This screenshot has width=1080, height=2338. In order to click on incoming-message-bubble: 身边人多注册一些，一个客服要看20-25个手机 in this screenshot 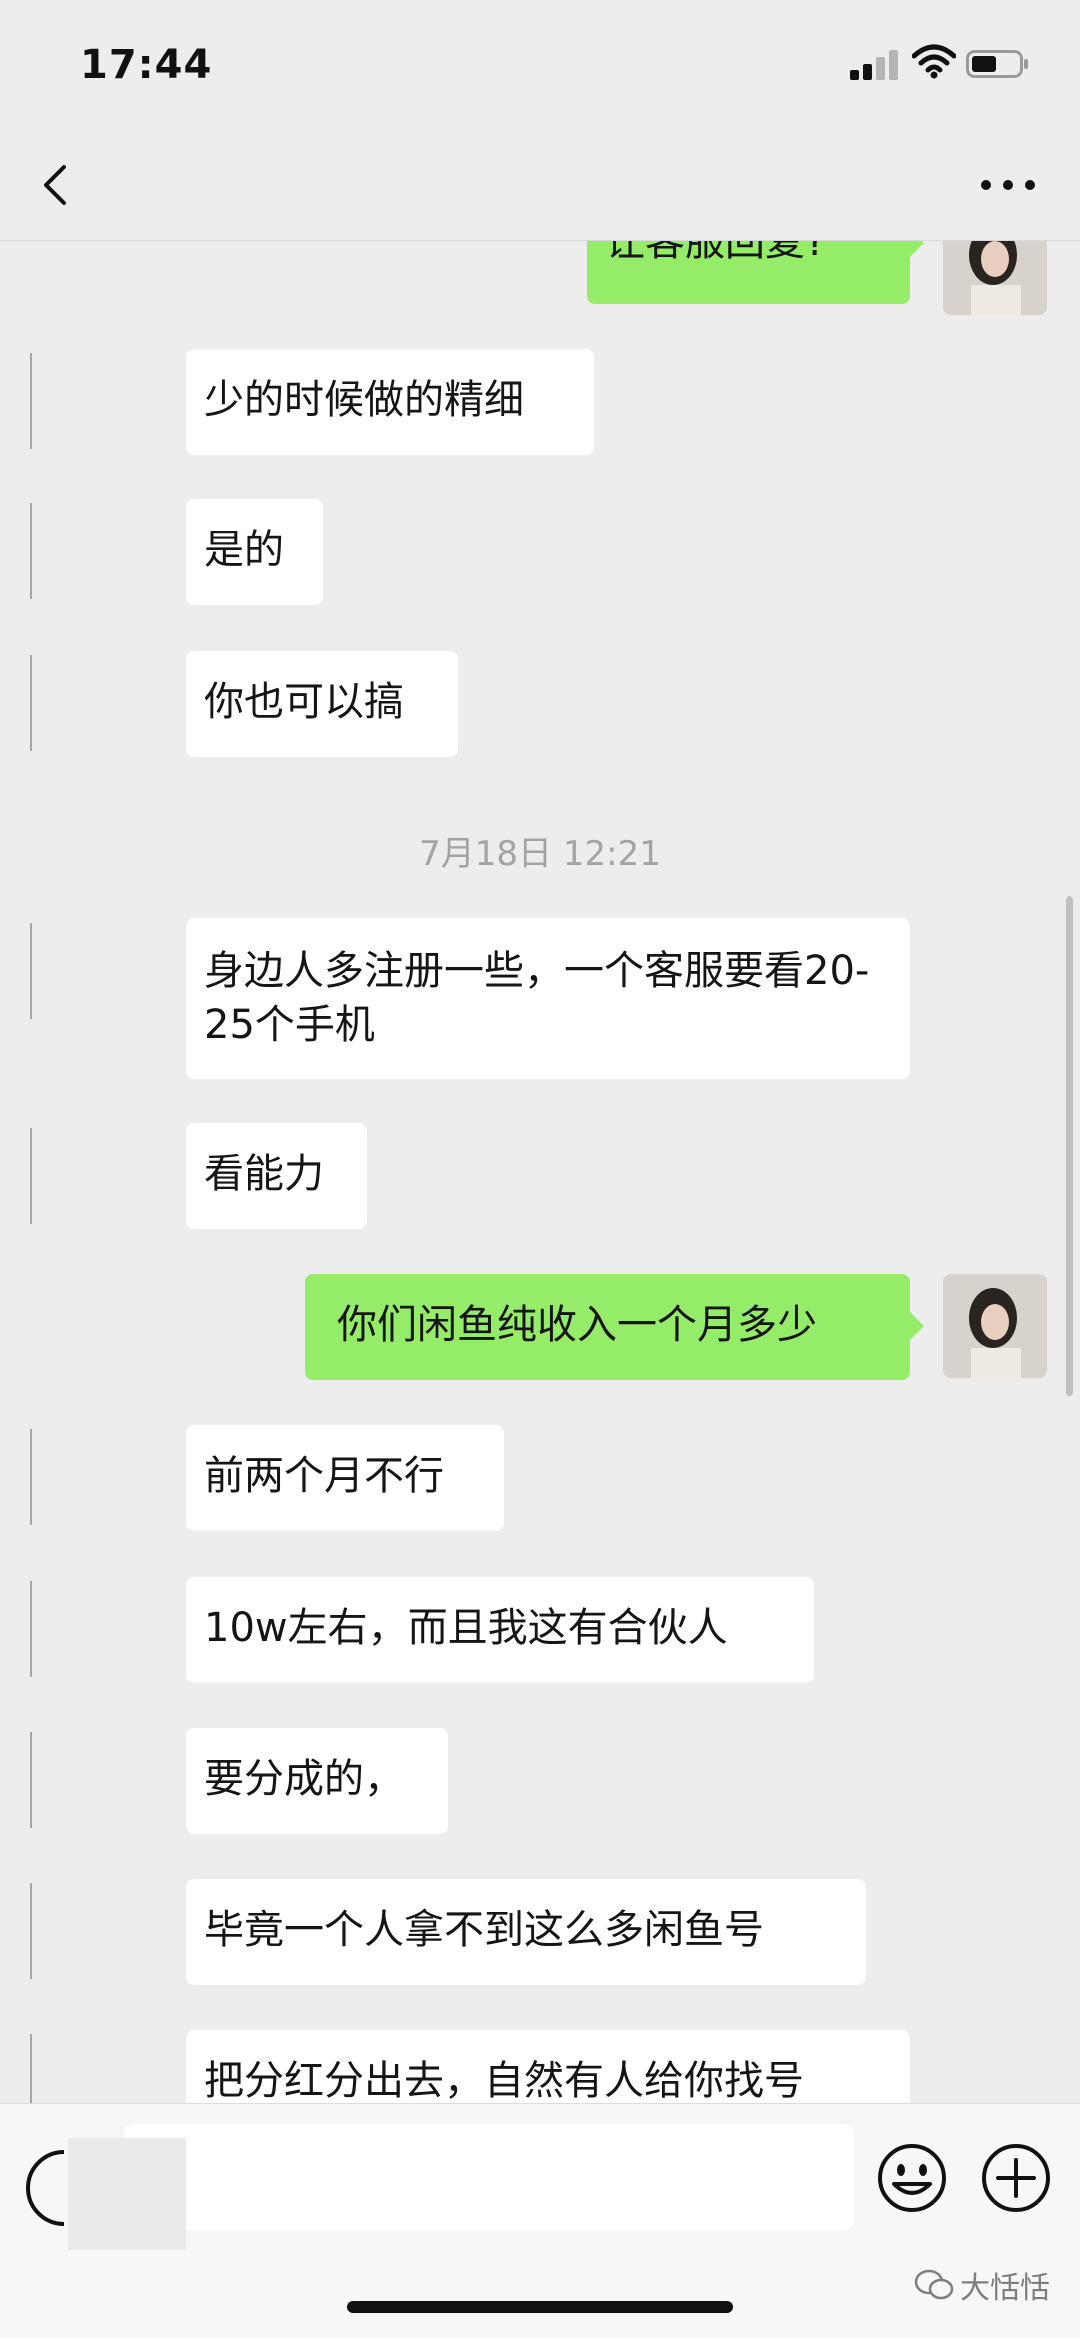, I will do `click(548, 998)`.